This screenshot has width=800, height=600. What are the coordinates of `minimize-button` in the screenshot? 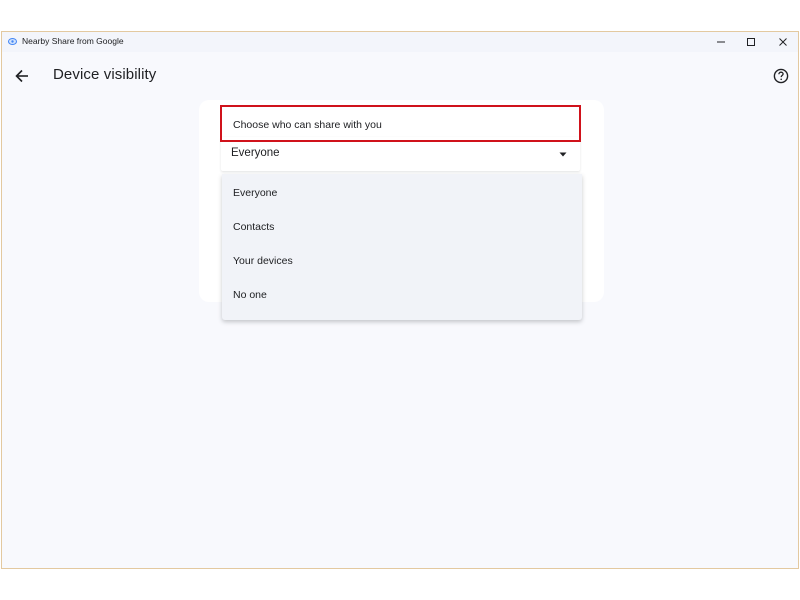 It's located at (721, 42).